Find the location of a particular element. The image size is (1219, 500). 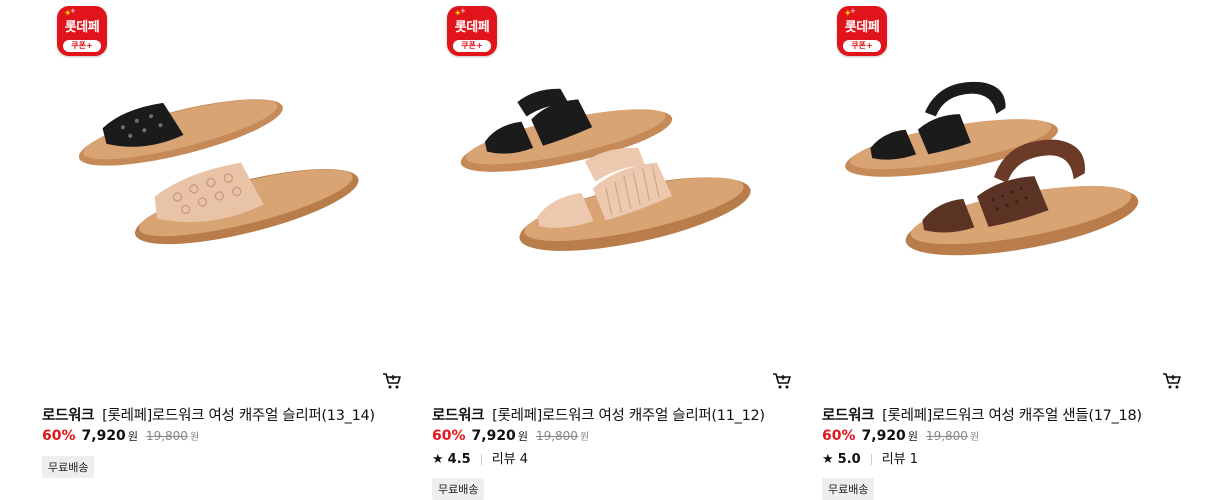

product-title: 로드워크 [롯레페]로드워크 여성 캐주얼 슬리퍼(11_12) is located at coordinates (598, 414).